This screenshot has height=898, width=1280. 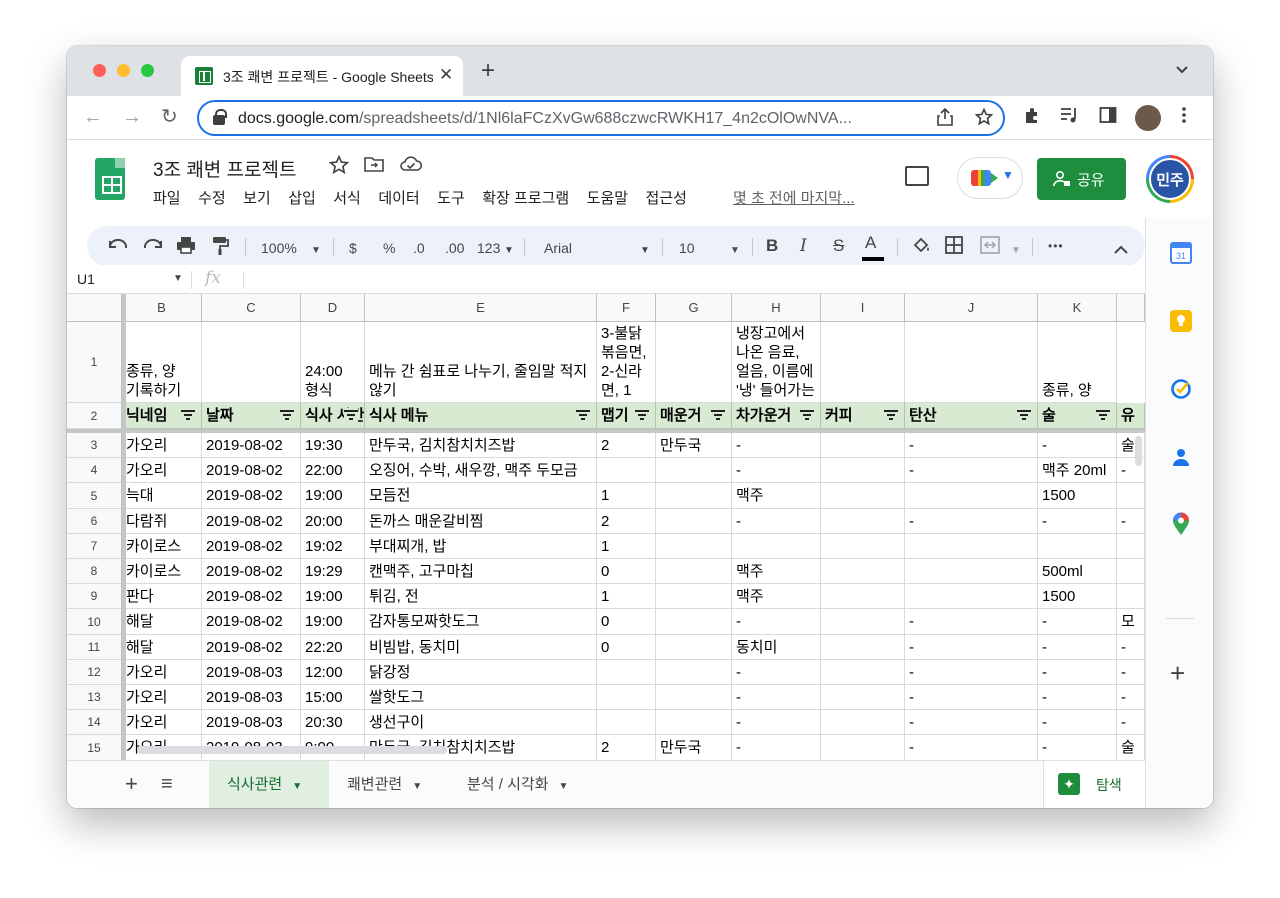 What do you see at coordinates (99, 70) in the screenshot?
I see `close-window-button` at bounding box center [99, 70].